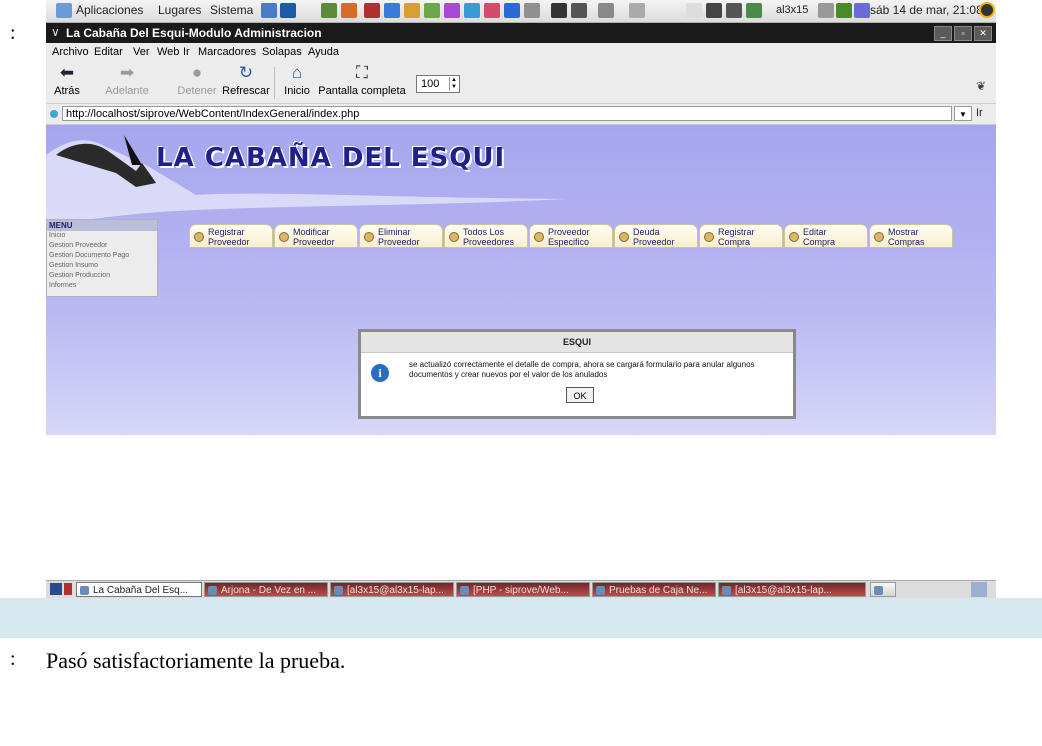 The image size is (1042, 746). I want to click on nav-modificar-proveedor: Modificar Proveedor, so click(316, 236).